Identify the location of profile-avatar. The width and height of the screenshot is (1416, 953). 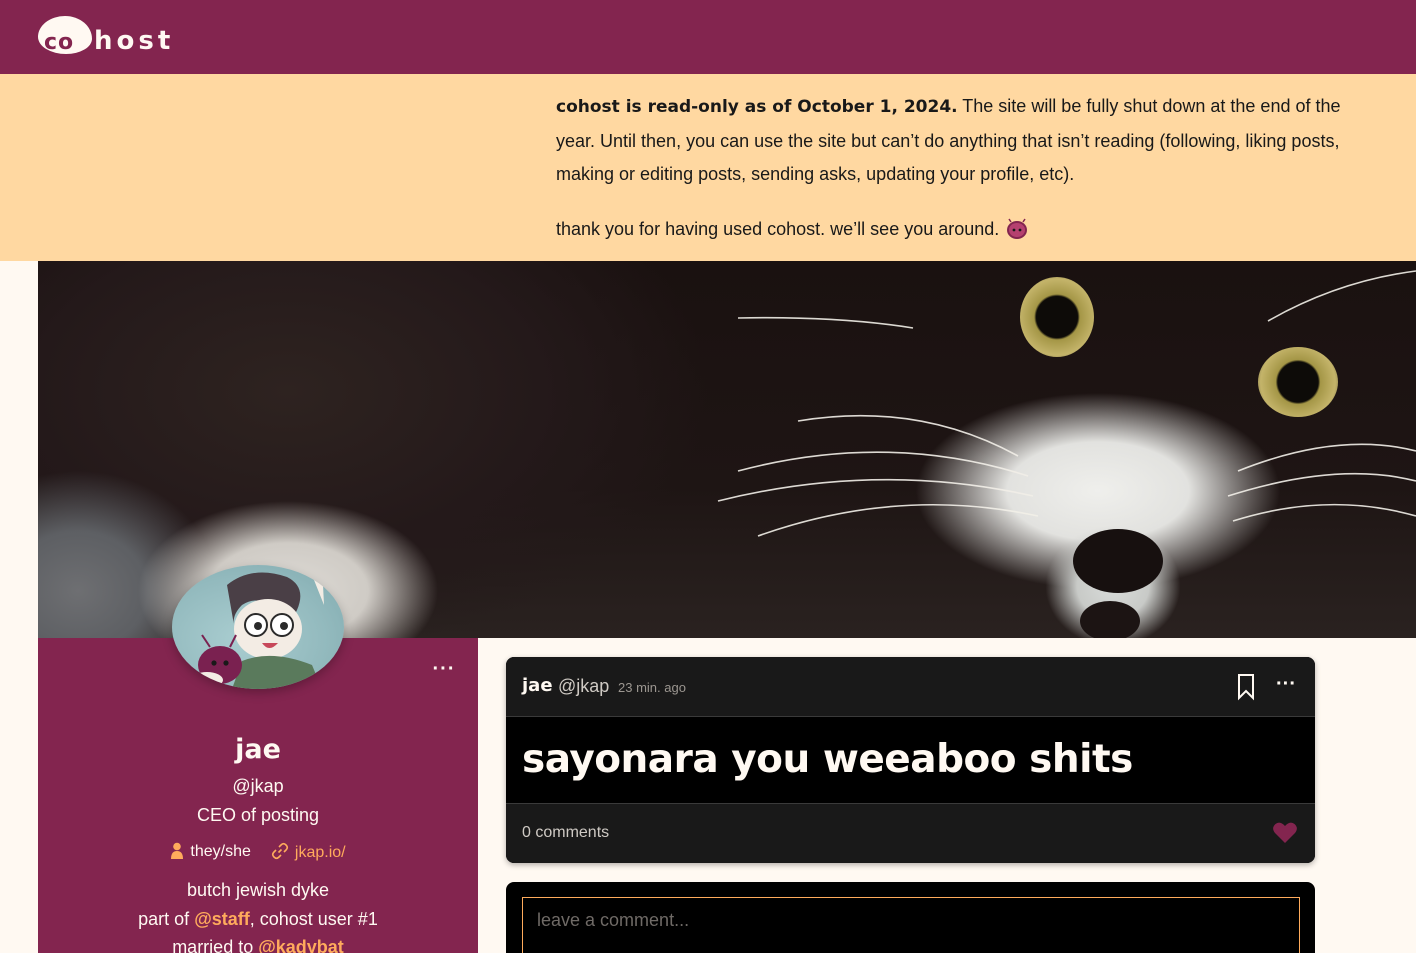
(258, 627).